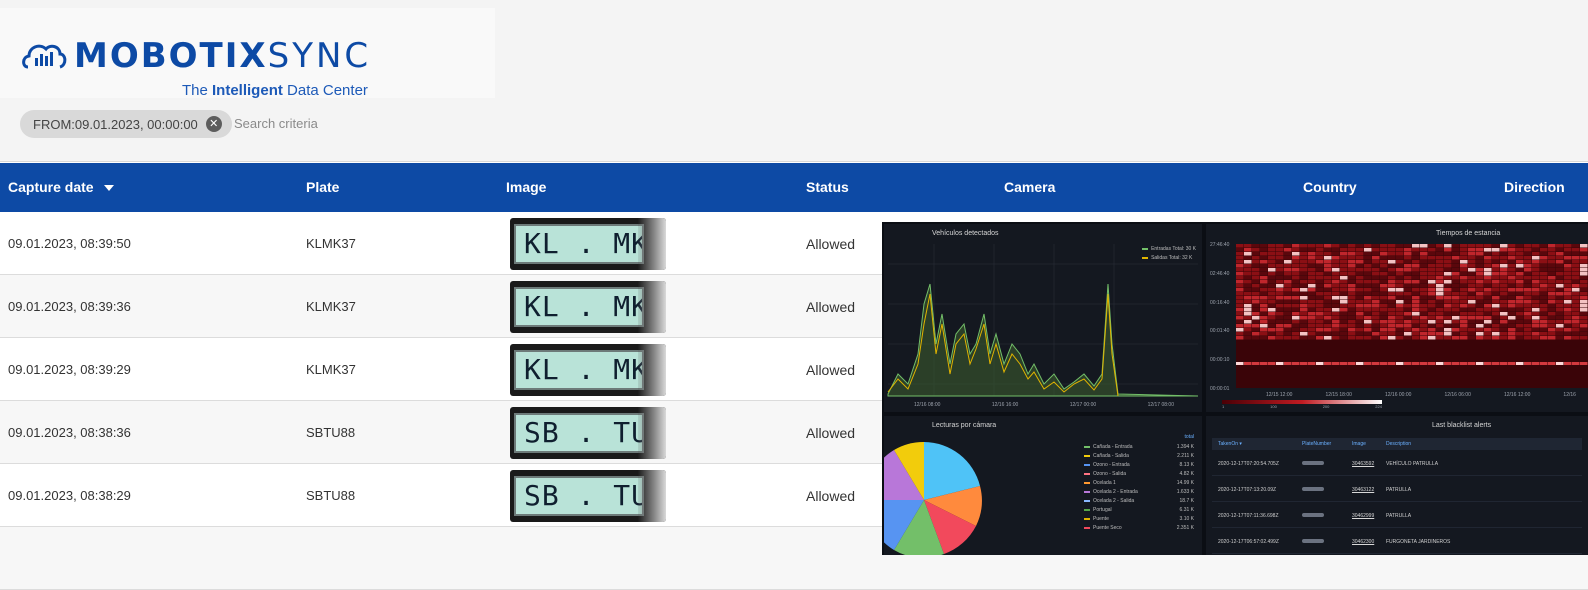 The image size is (1588, 590). What do you see at coordinates (1139, 518) in the screenshot?
I see `legend-item: Puente 3.10 K` at bounding box center [1139, 518].